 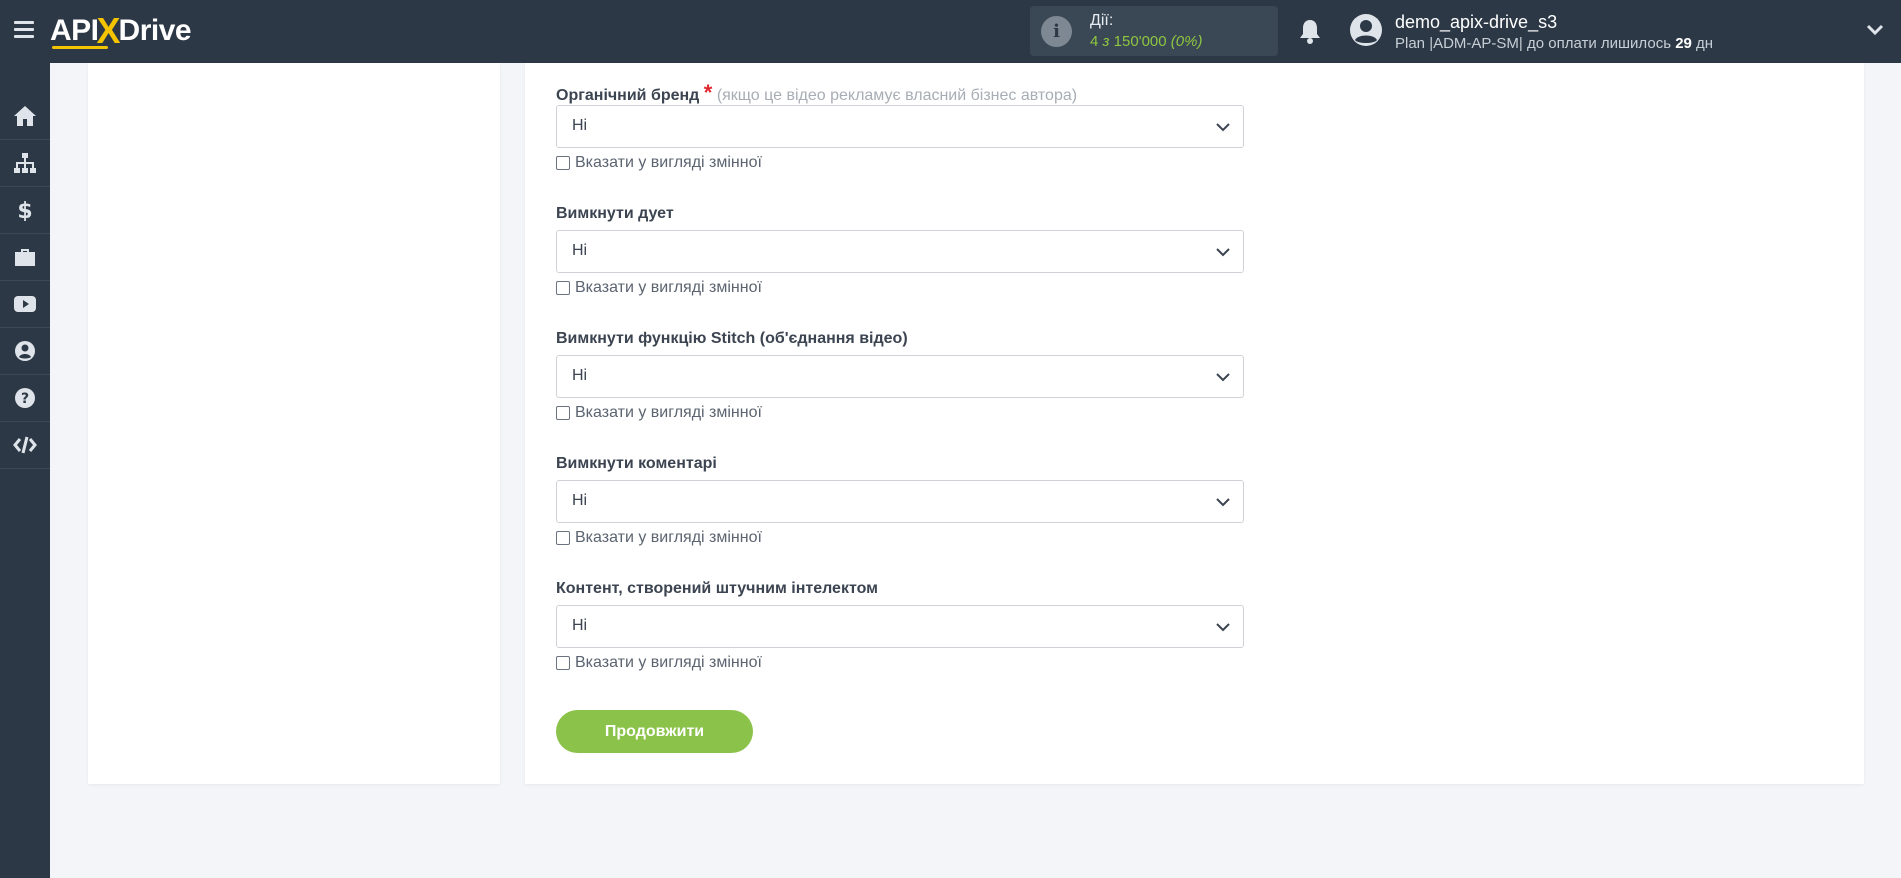 I want to click on username: demo_apix-drive_s3, so click(x=1476, y=22).